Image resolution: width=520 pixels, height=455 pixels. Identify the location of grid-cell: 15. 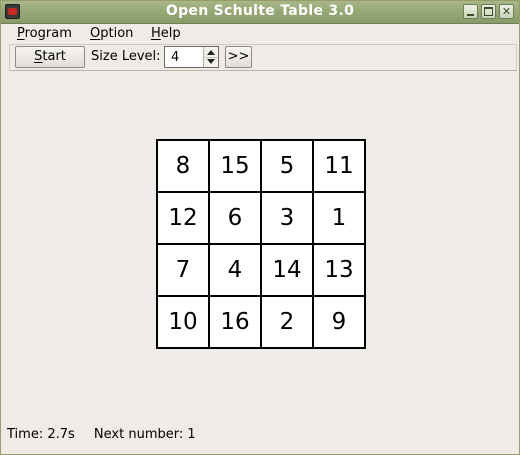
(235, 166).